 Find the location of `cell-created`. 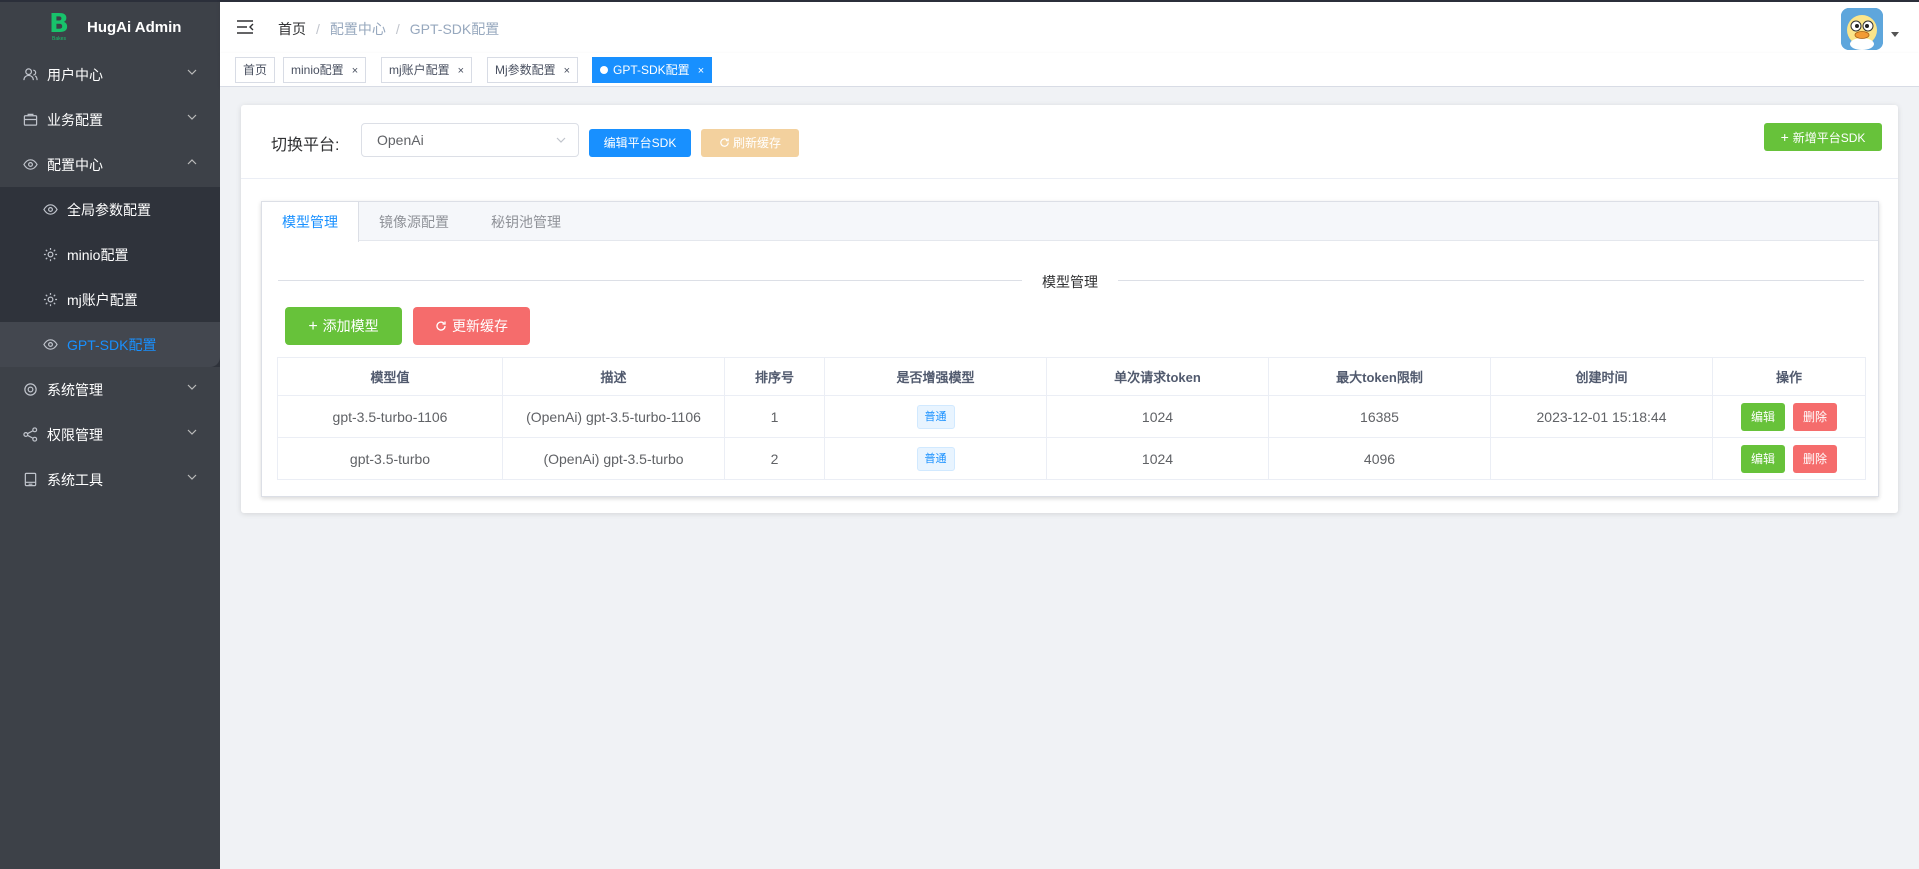

cell-created is located at coordinates (1601, 458).